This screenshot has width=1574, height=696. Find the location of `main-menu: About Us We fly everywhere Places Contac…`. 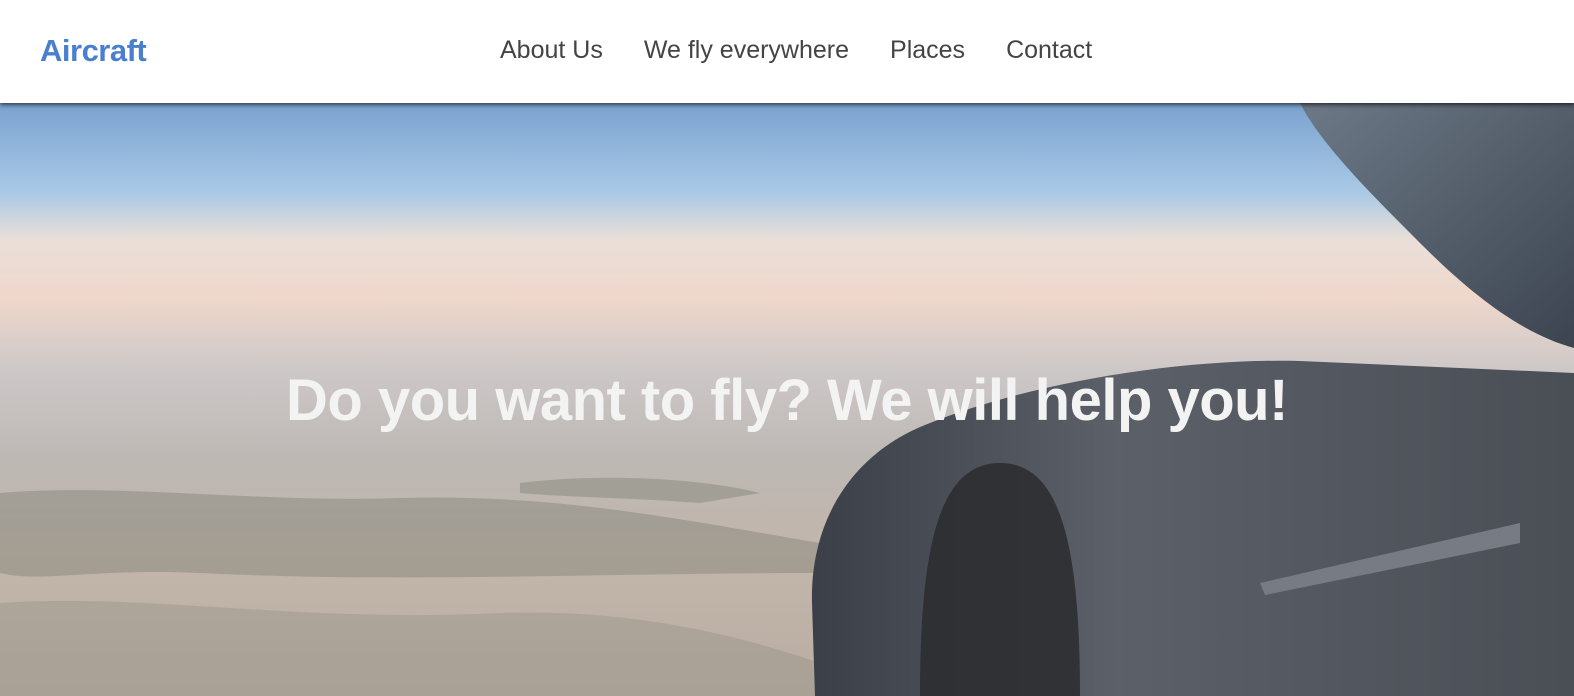

main-menu: About Us We fly everywhere Places Contac… is located at coordinates (796, 50).